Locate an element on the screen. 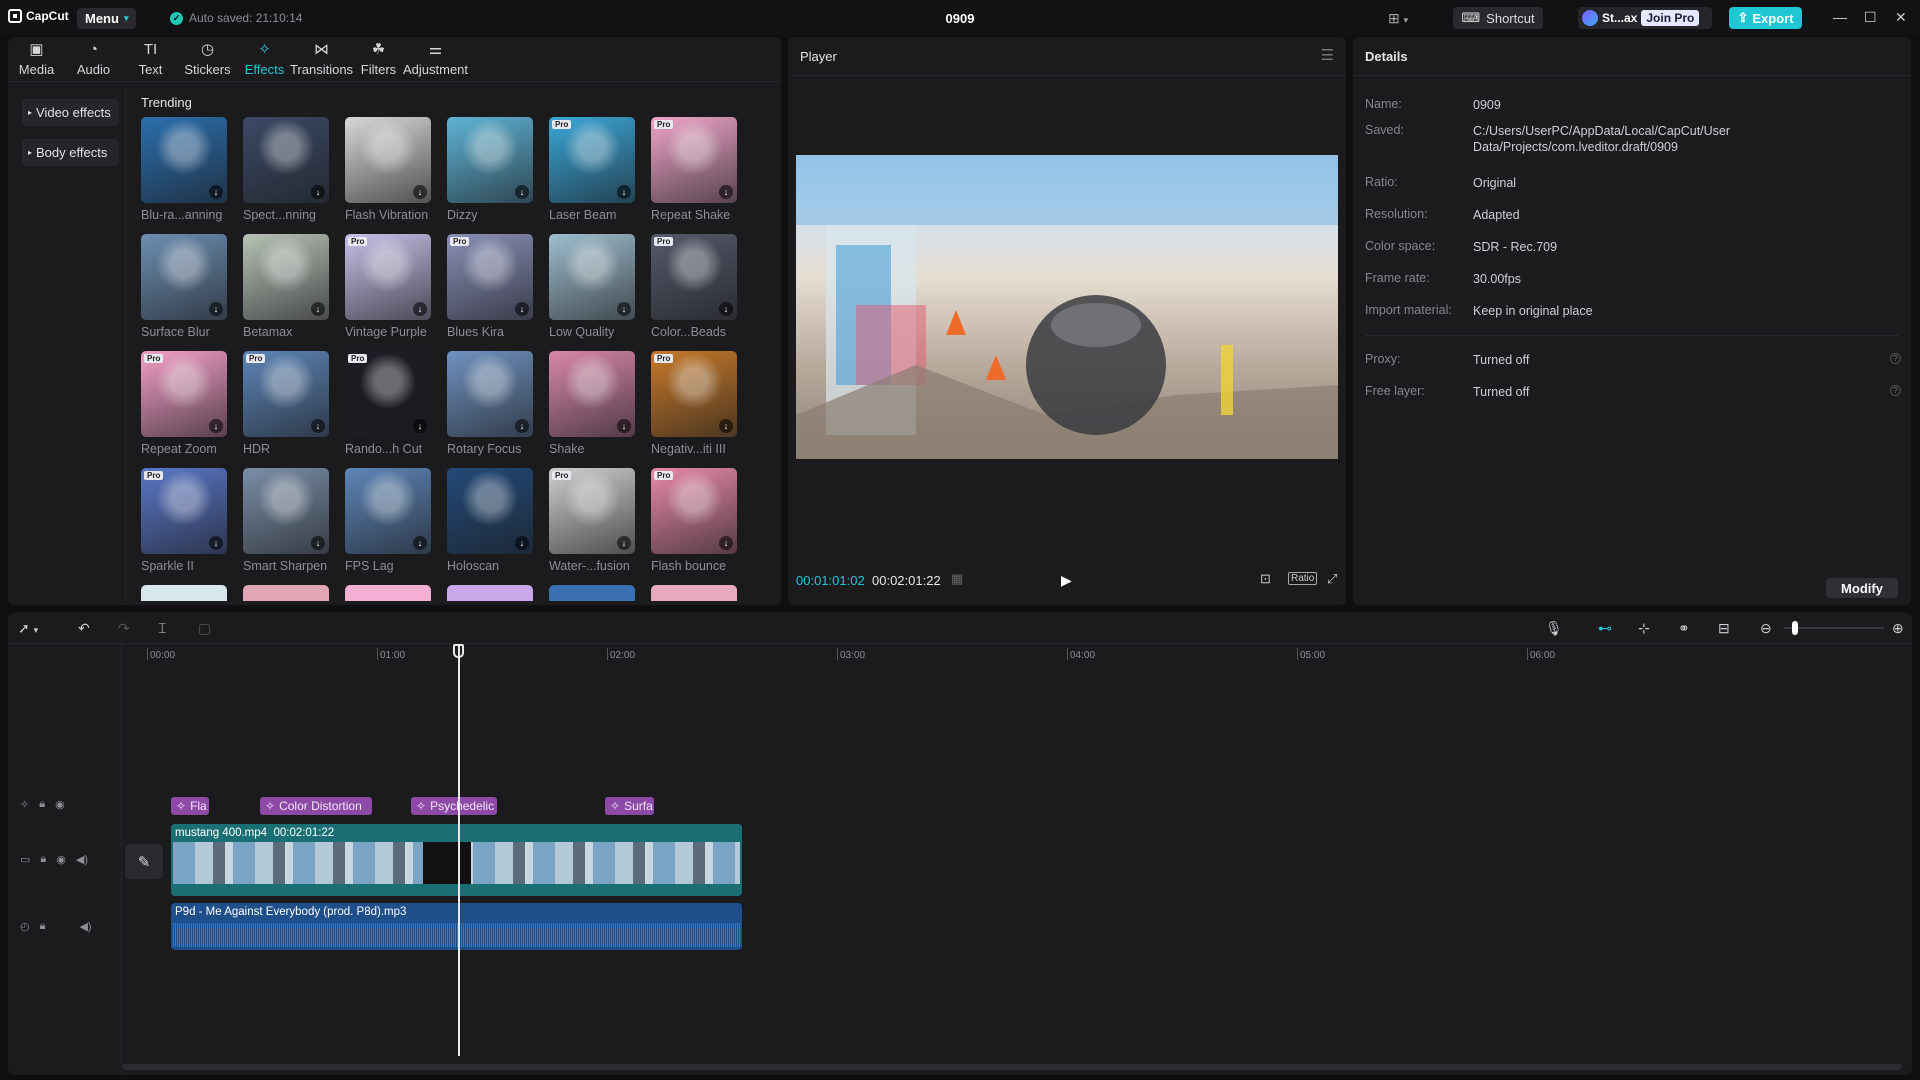 This screenshot has width=1920, height=1080. tab-text: TI Text is located at coordinates (150, 59).